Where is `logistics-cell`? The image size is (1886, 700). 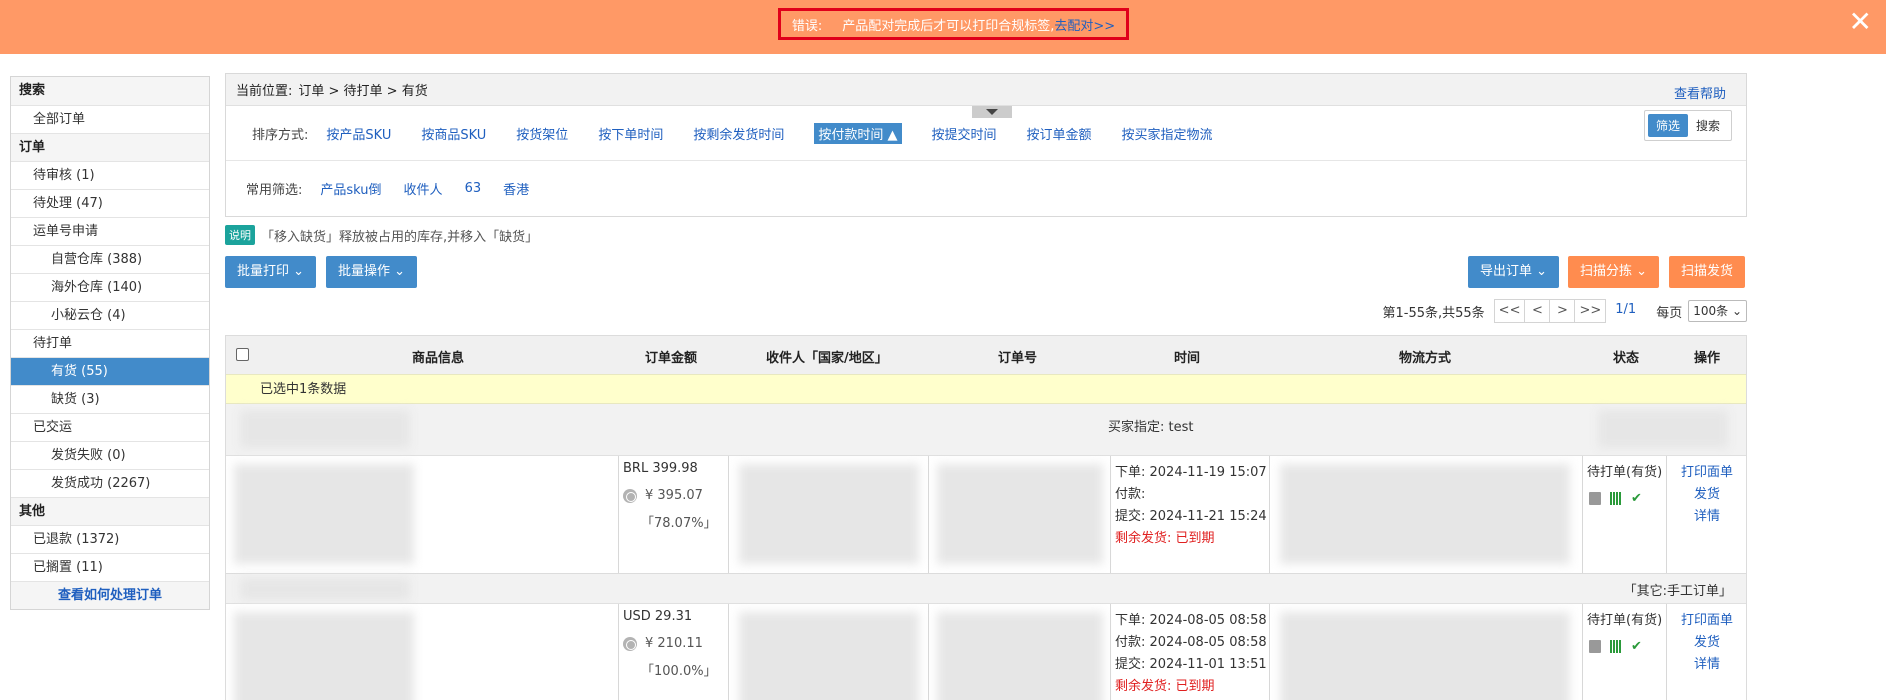
logistics-cell is located at coordinates (1426, 514).